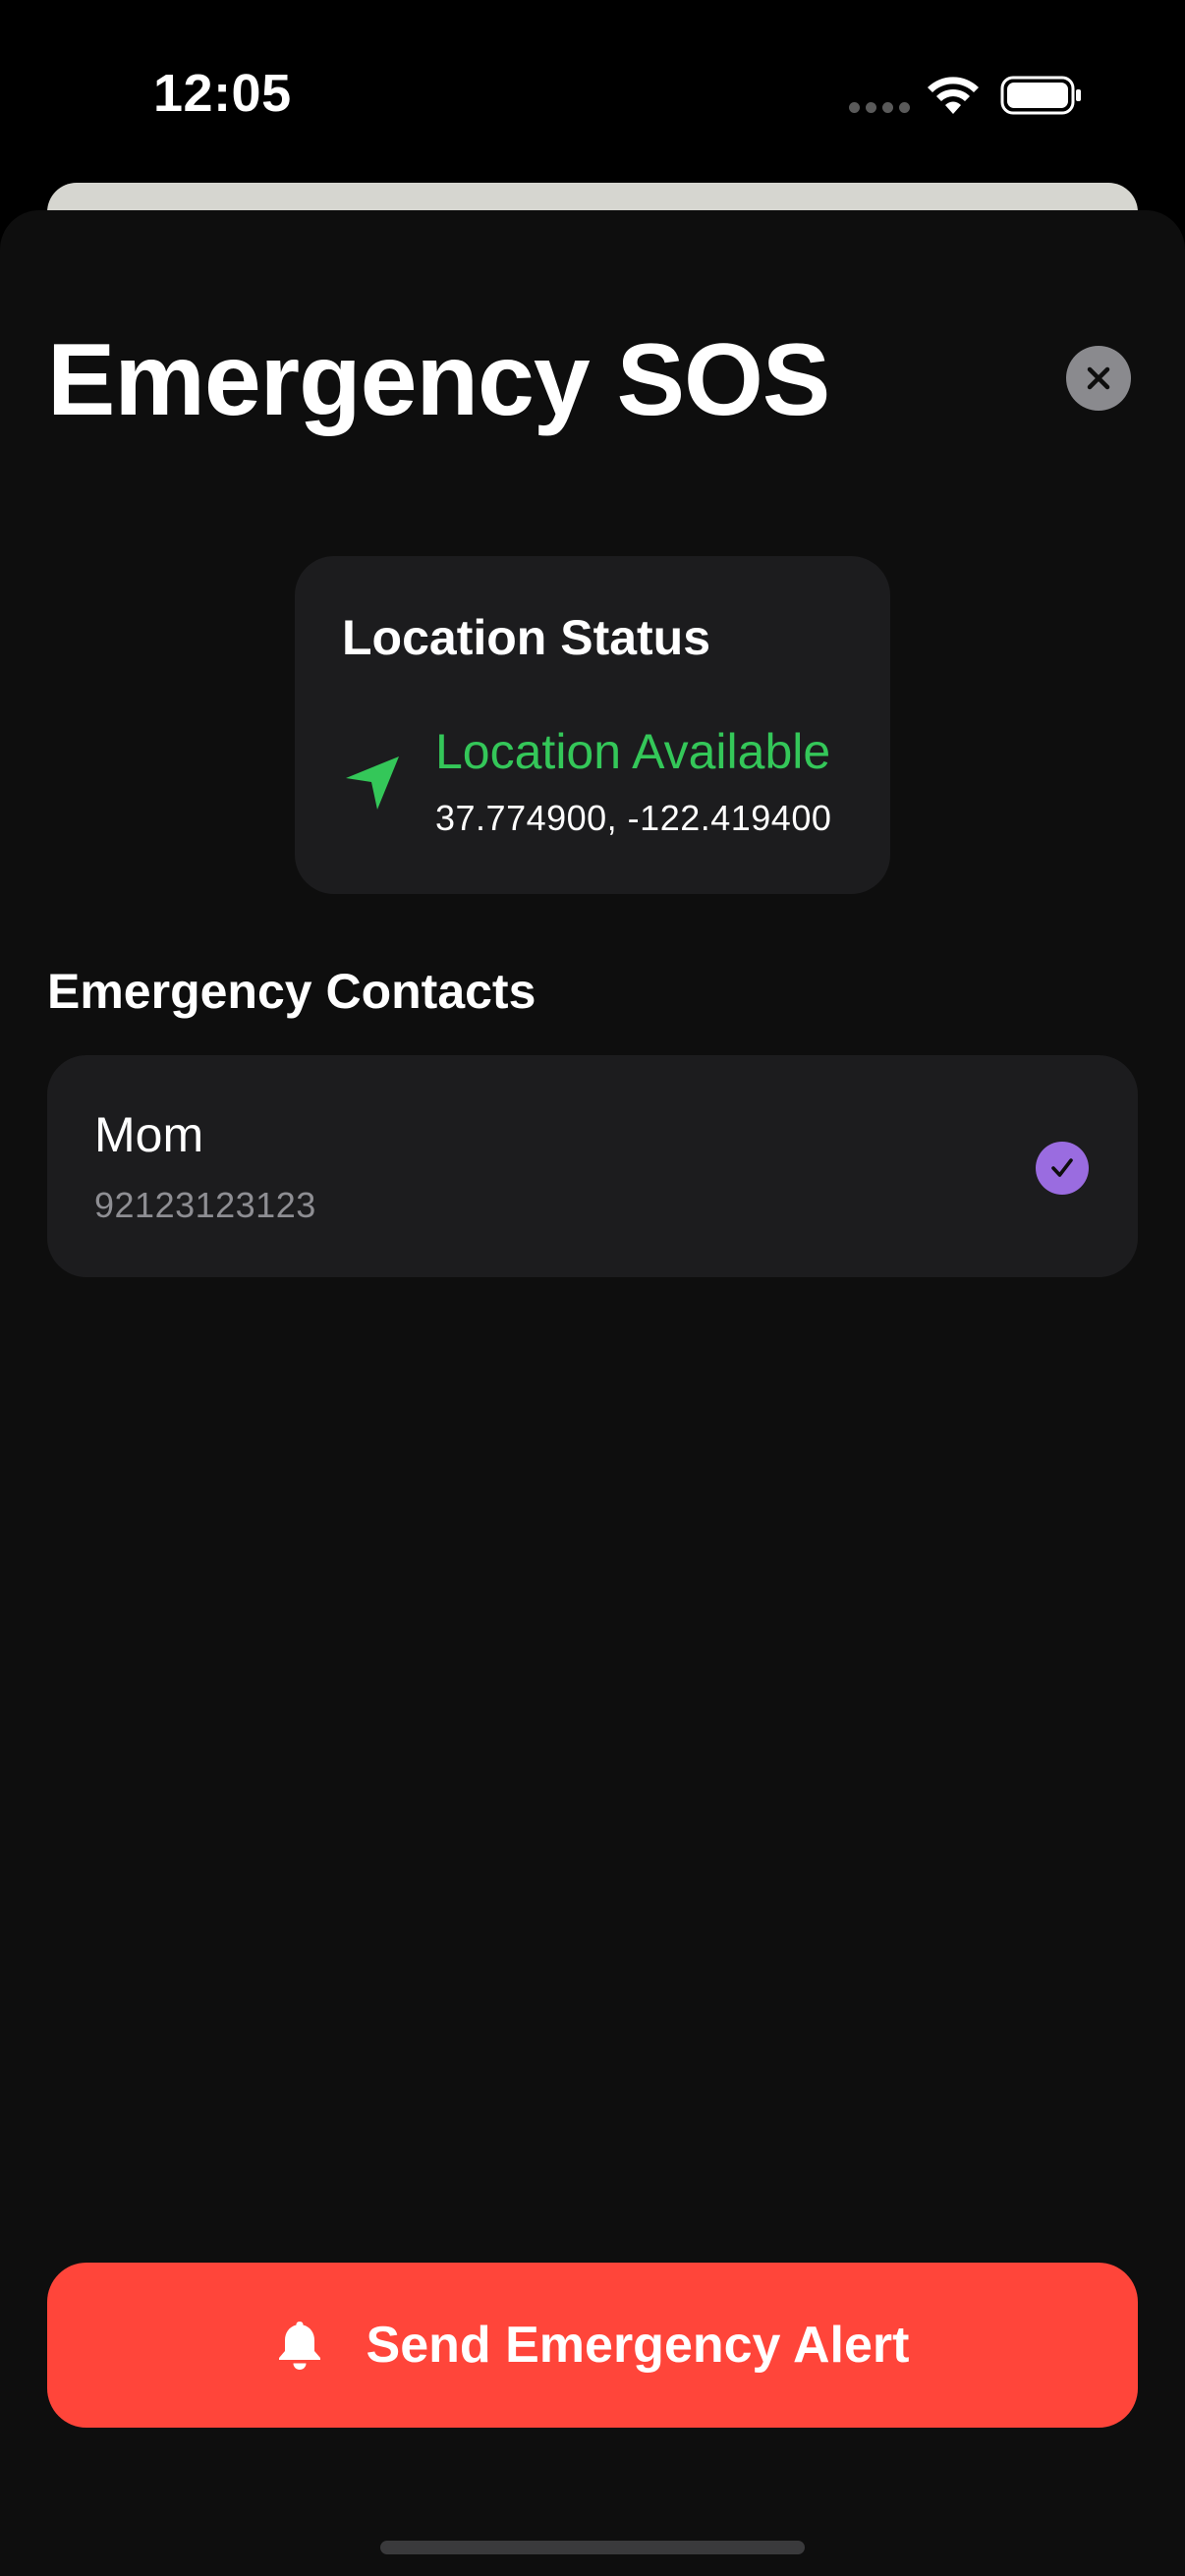  I want to click on status-time: 12:05, so click(223, 93).